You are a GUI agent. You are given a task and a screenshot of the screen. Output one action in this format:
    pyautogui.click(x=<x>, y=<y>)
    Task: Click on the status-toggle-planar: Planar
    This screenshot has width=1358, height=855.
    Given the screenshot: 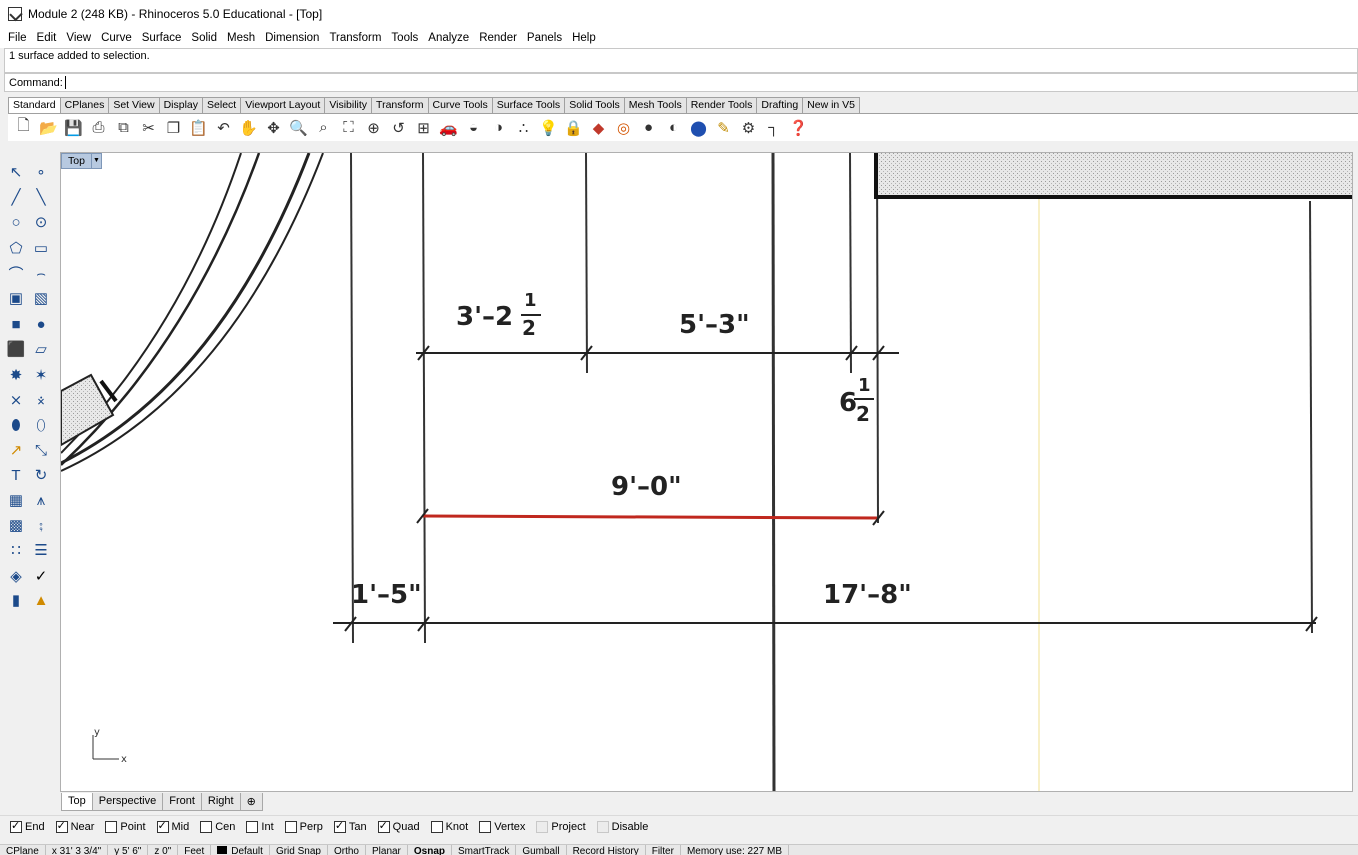 What is the action you would take?
    pyautogui.click(x=387, y=850)
    